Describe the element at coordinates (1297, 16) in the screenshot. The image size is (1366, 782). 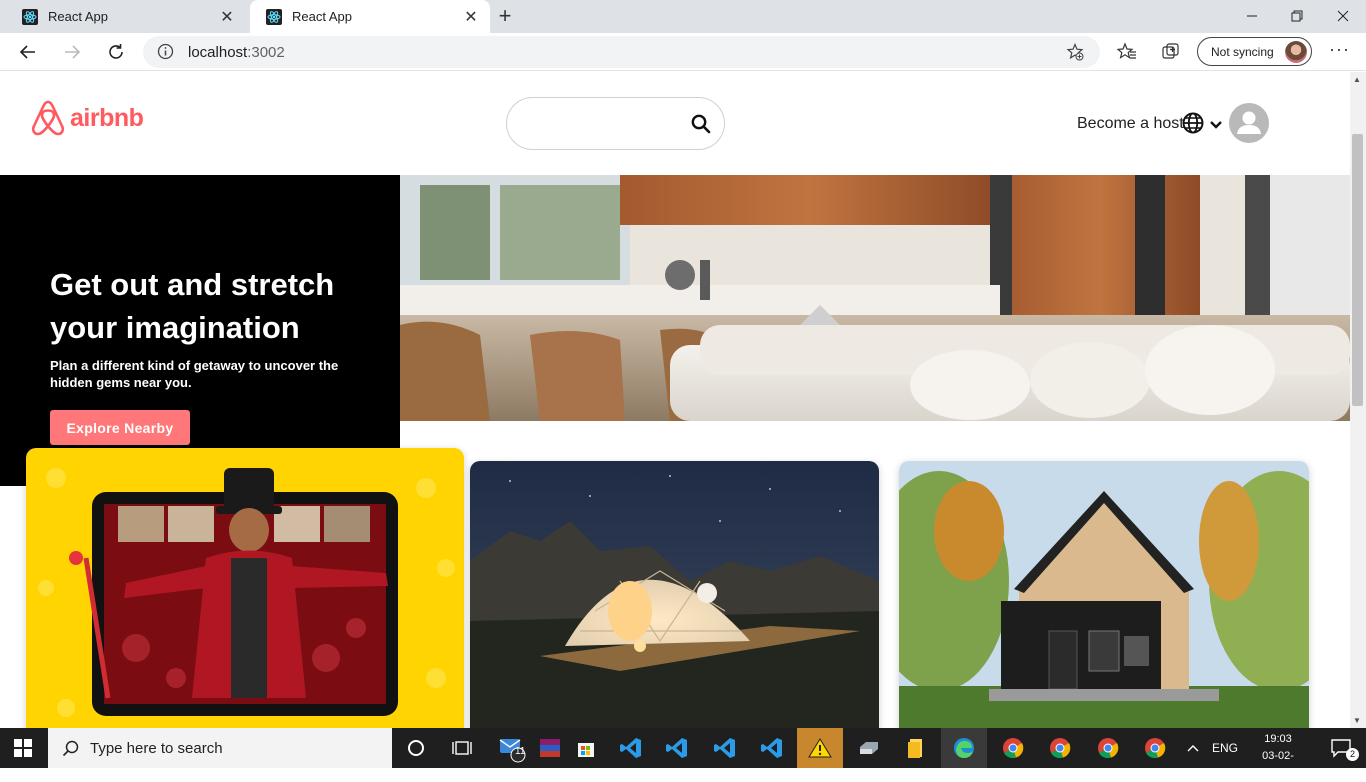
I see `restore-icon` at that location.